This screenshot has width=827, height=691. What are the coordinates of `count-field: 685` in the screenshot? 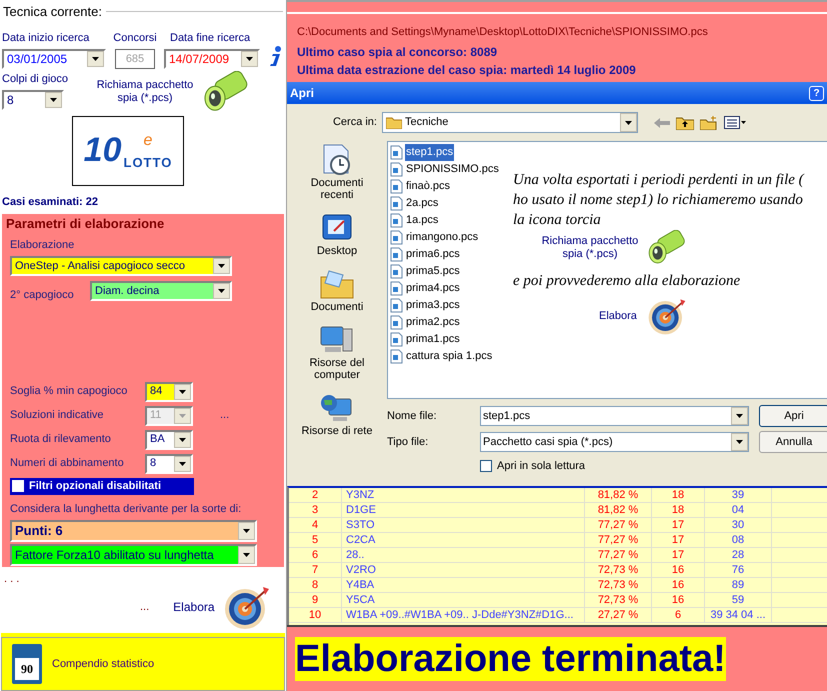 It's located at (135, 59).